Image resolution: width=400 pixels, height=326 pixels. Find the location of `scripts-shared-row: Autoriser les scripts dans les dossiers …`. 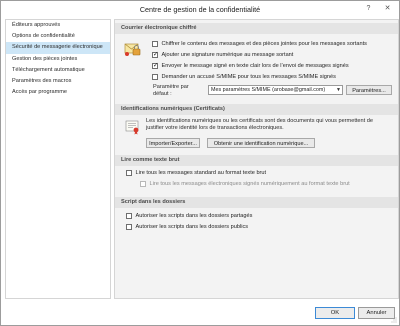

scripts-shared-row: Autoriser les scripts dans les dossiers … is located at coordinates (189, 216).